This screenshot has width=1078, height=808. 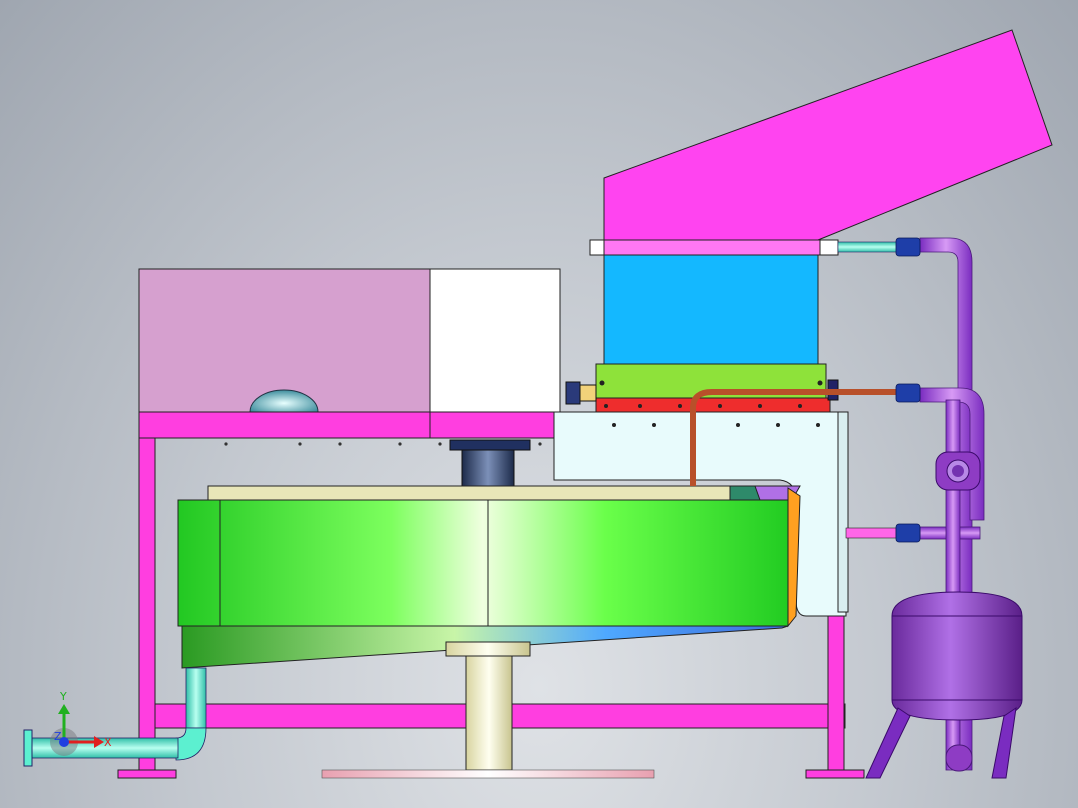 I want to click on gearbox-cover, so click(x=495, y=340).